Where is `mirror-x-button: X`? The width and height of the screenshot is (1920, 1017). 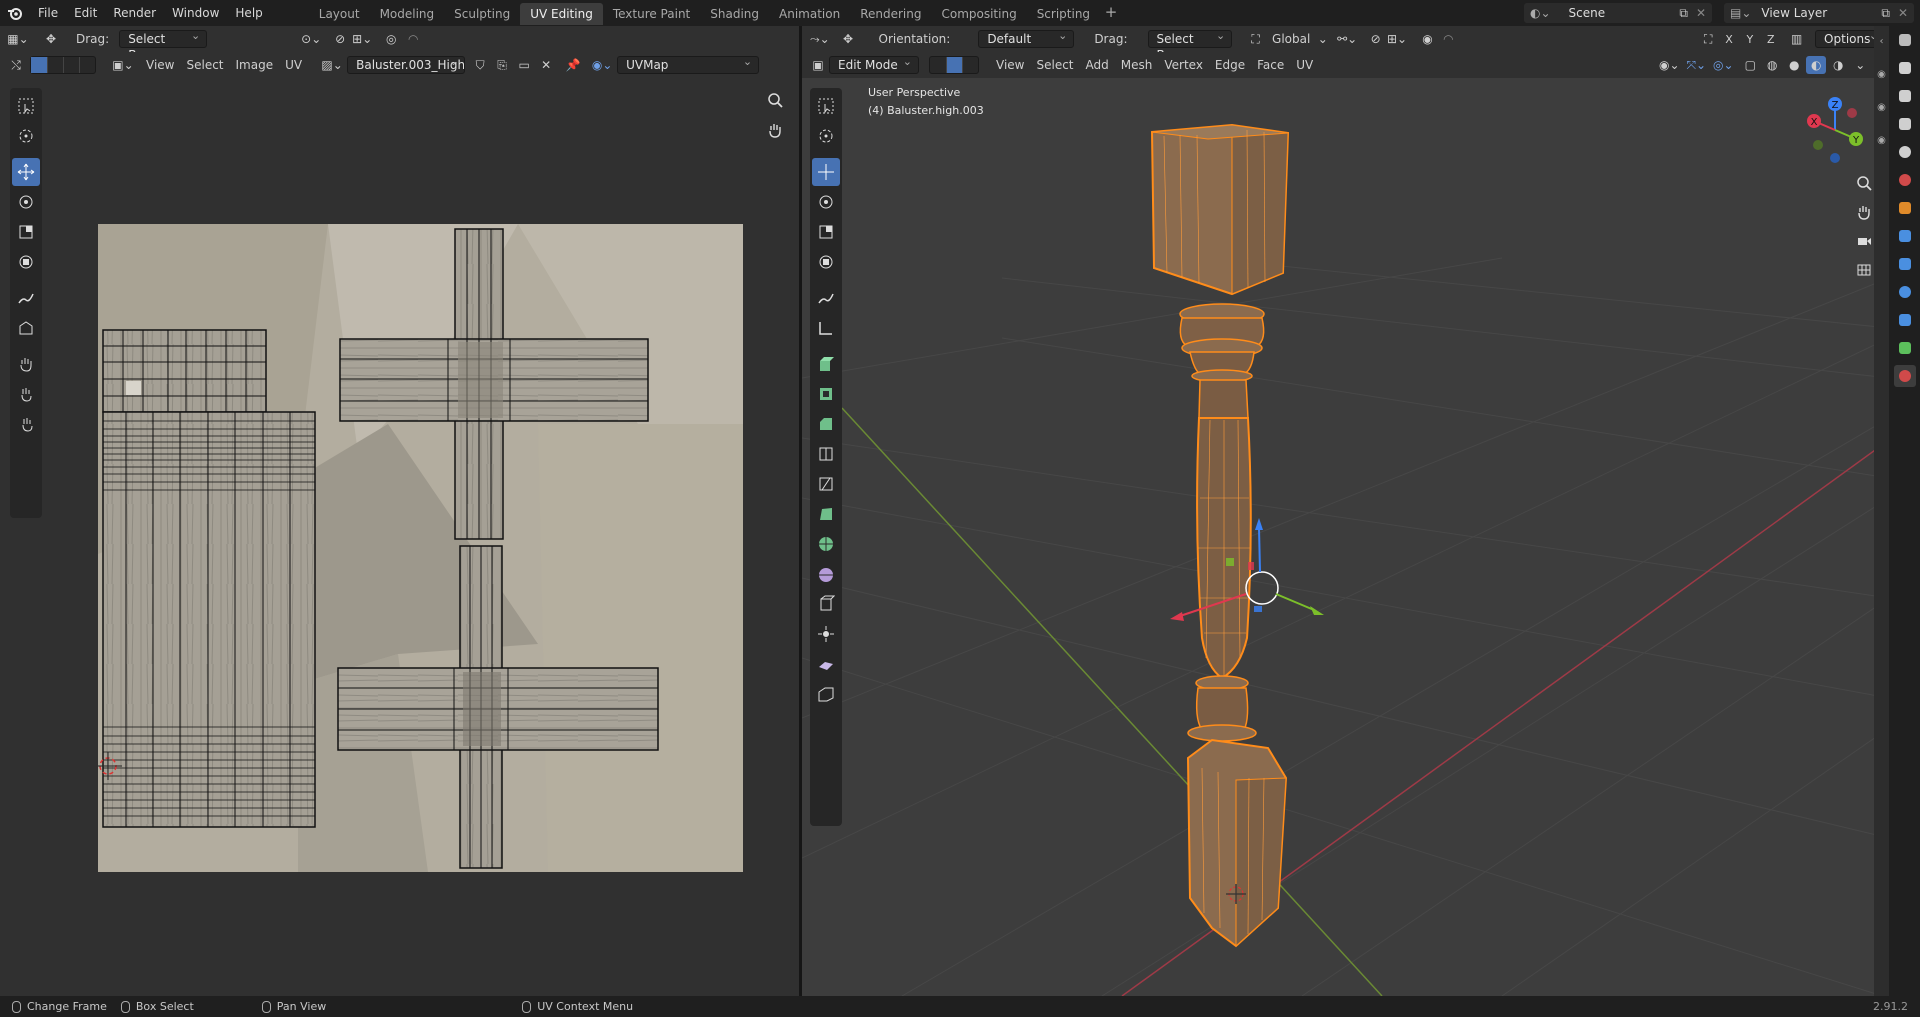 mirror-x-button: X is located at coordinates (1729, 39).